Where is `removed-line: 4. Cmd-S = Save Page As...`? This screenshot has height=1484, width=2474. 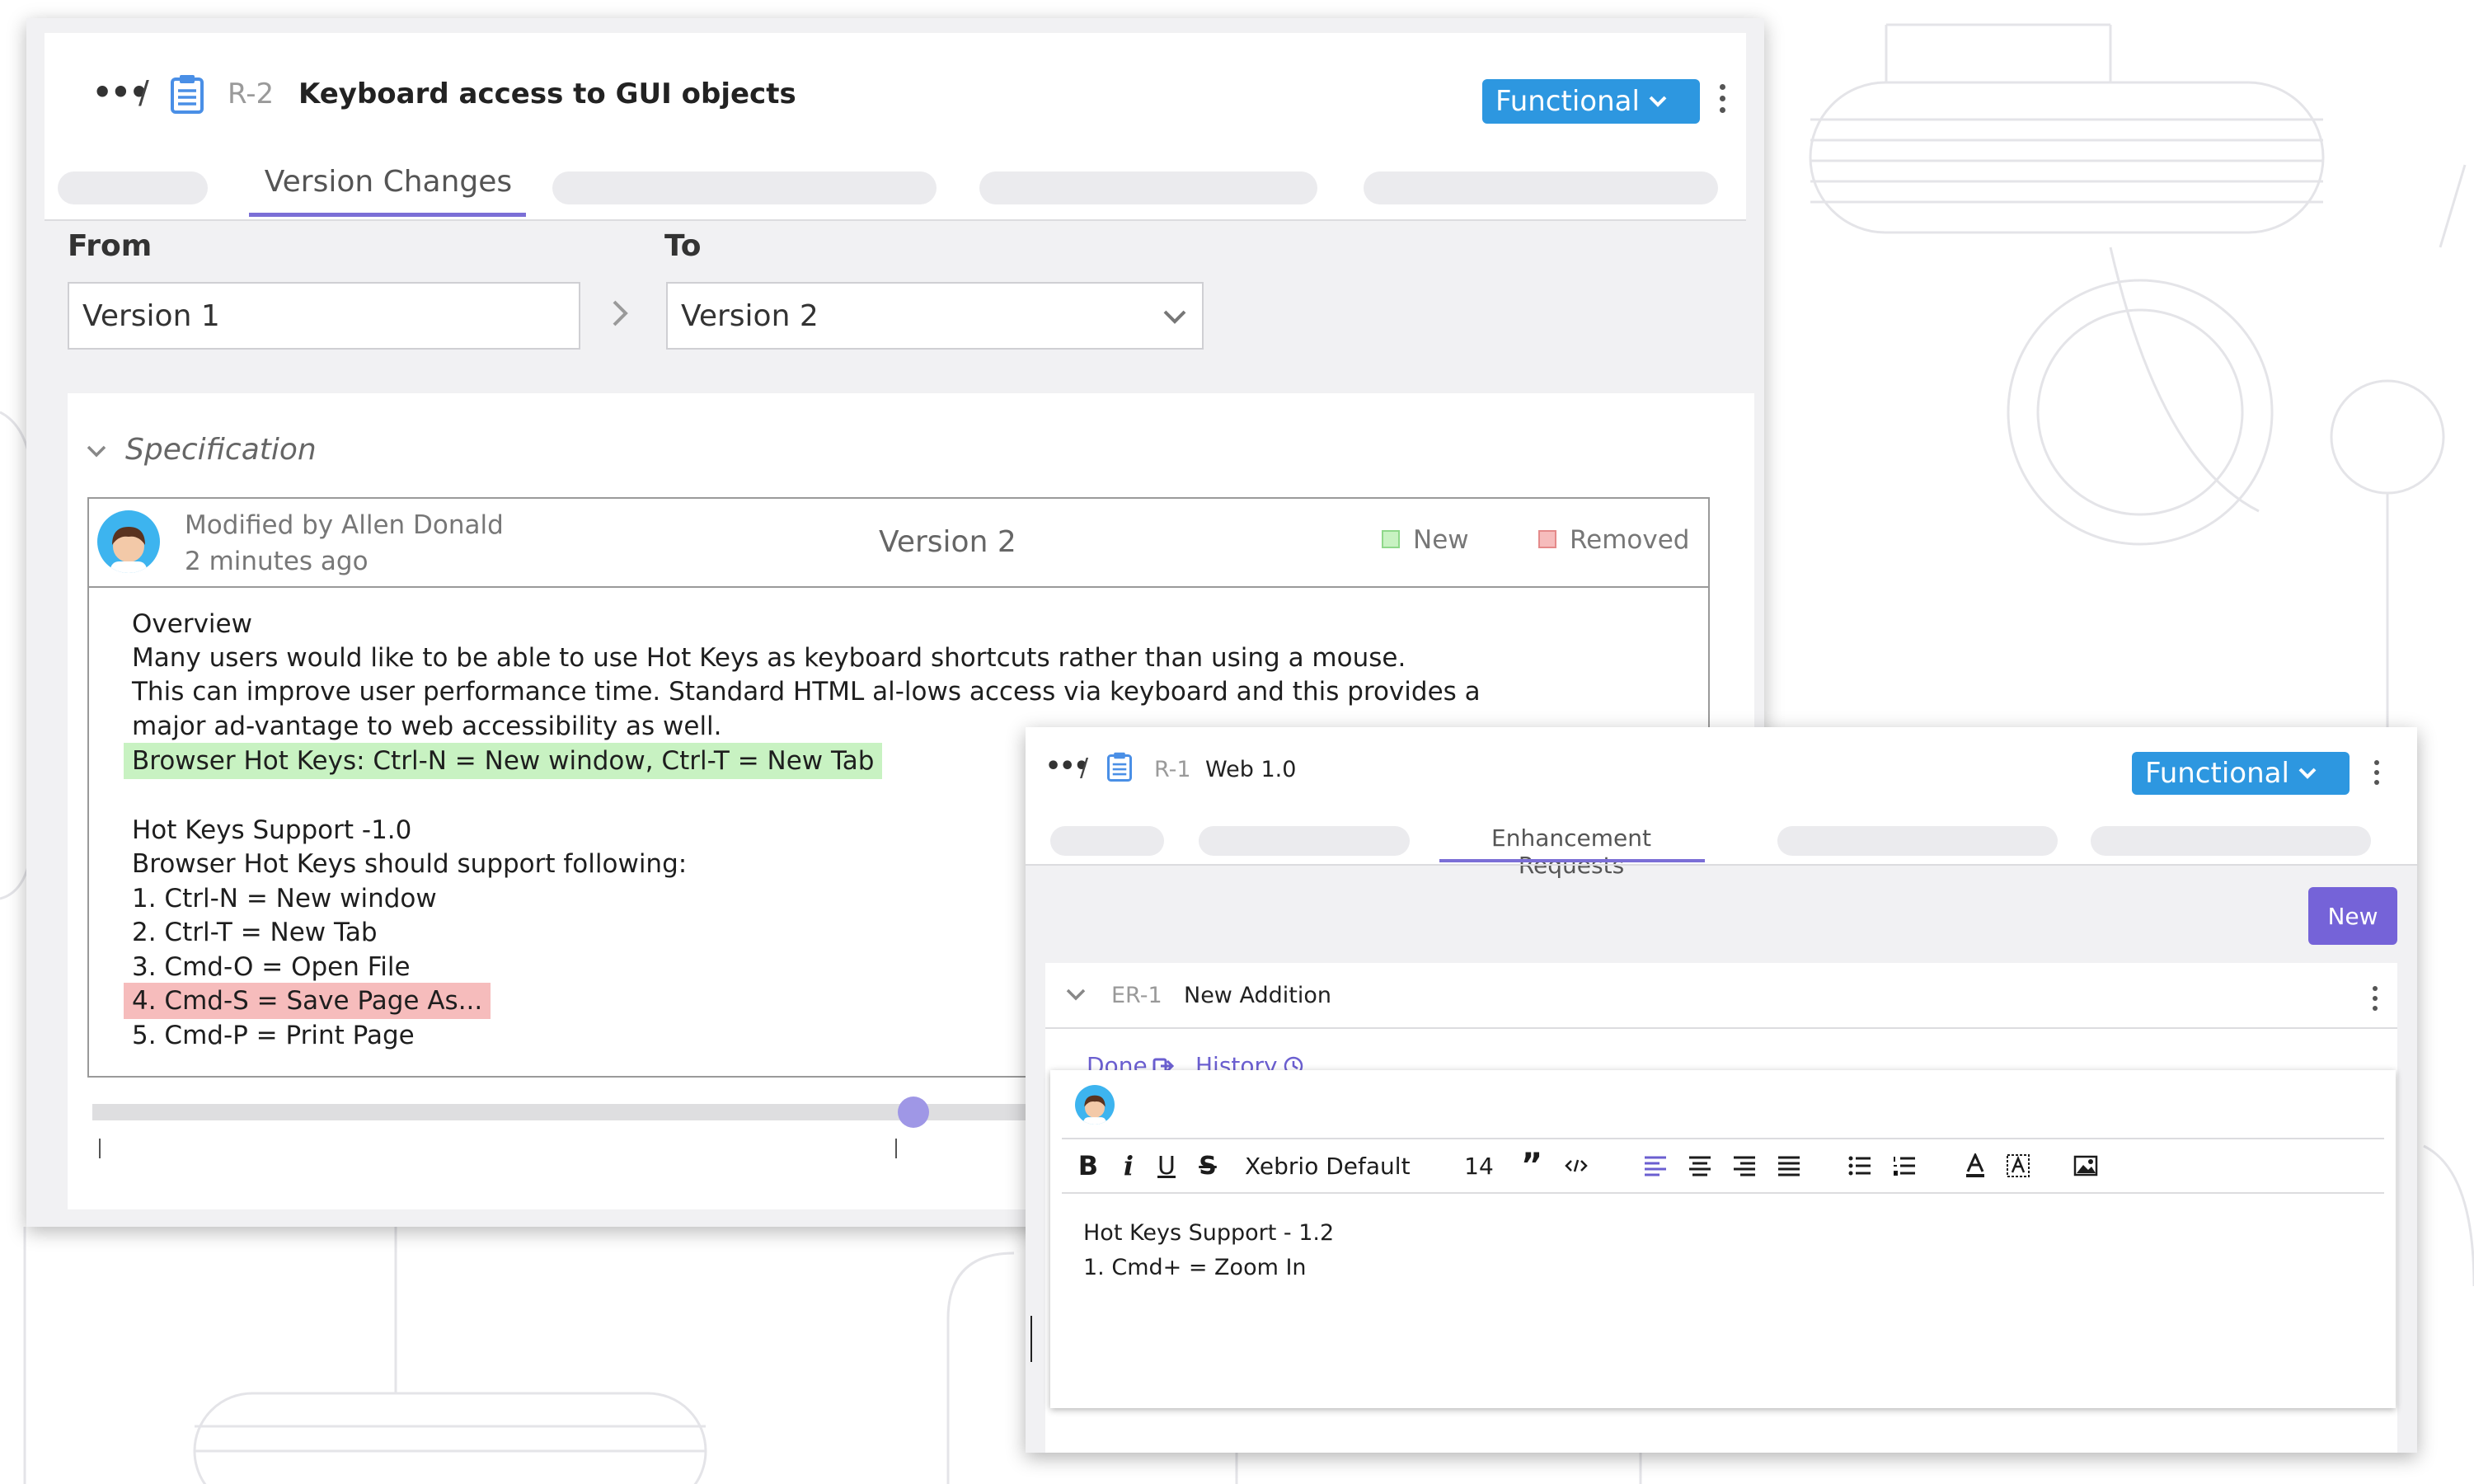
removed-line: 4. Cmd-S = Save Page As... is located at coordinates (307, 1001).